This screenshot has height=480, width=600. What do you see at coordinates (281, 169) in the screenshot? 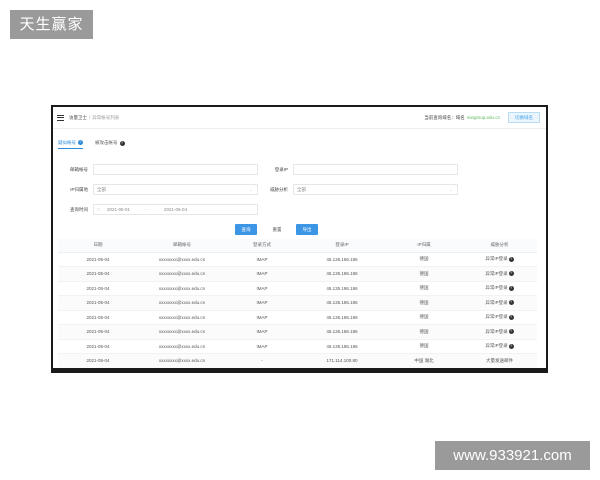
I see `login-ip-label: 登录IP` at bounding box center [281, 169].